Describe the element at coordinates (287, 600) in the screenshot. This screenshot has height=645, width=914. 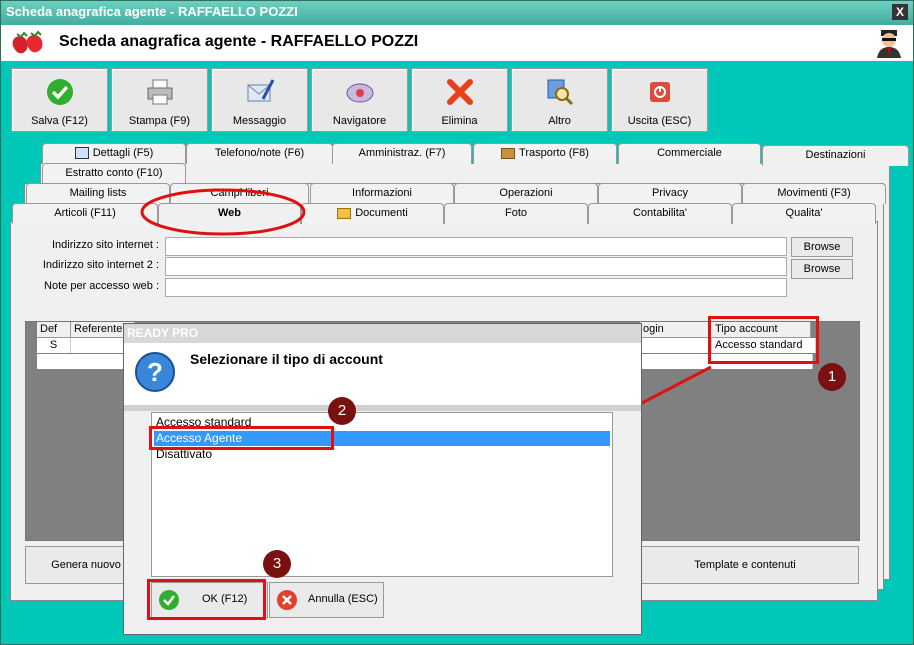
I see `cancel-icon` at that location.